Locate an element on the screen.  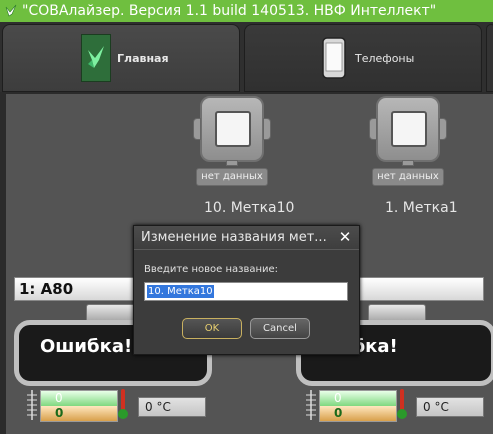
sensor-2: нет данных is located at coordinates (408, 142).